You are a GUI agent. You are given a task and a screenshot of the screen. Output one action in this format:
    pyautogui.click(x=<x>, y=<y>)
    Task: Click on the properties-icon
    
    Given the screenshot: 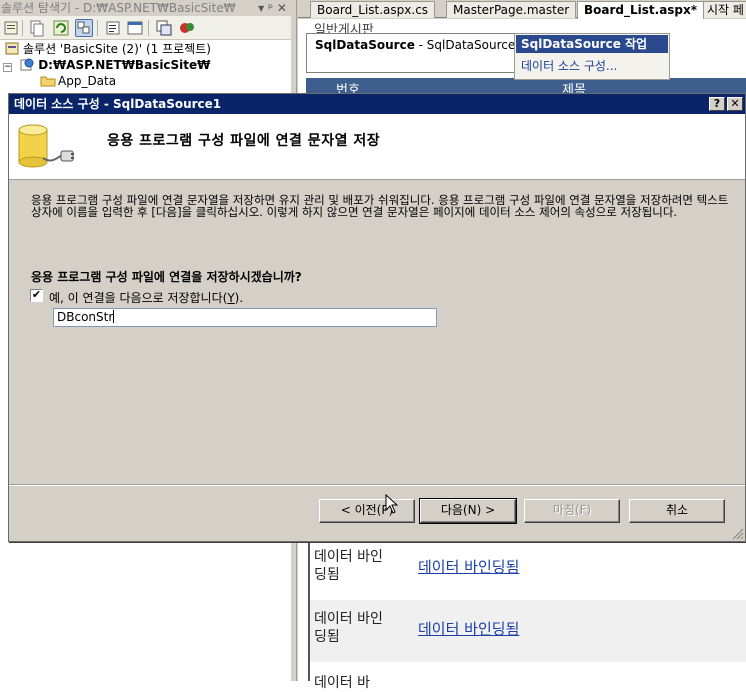 What is the action you would take?
    pyautogui.click(x=11, y=28)
    